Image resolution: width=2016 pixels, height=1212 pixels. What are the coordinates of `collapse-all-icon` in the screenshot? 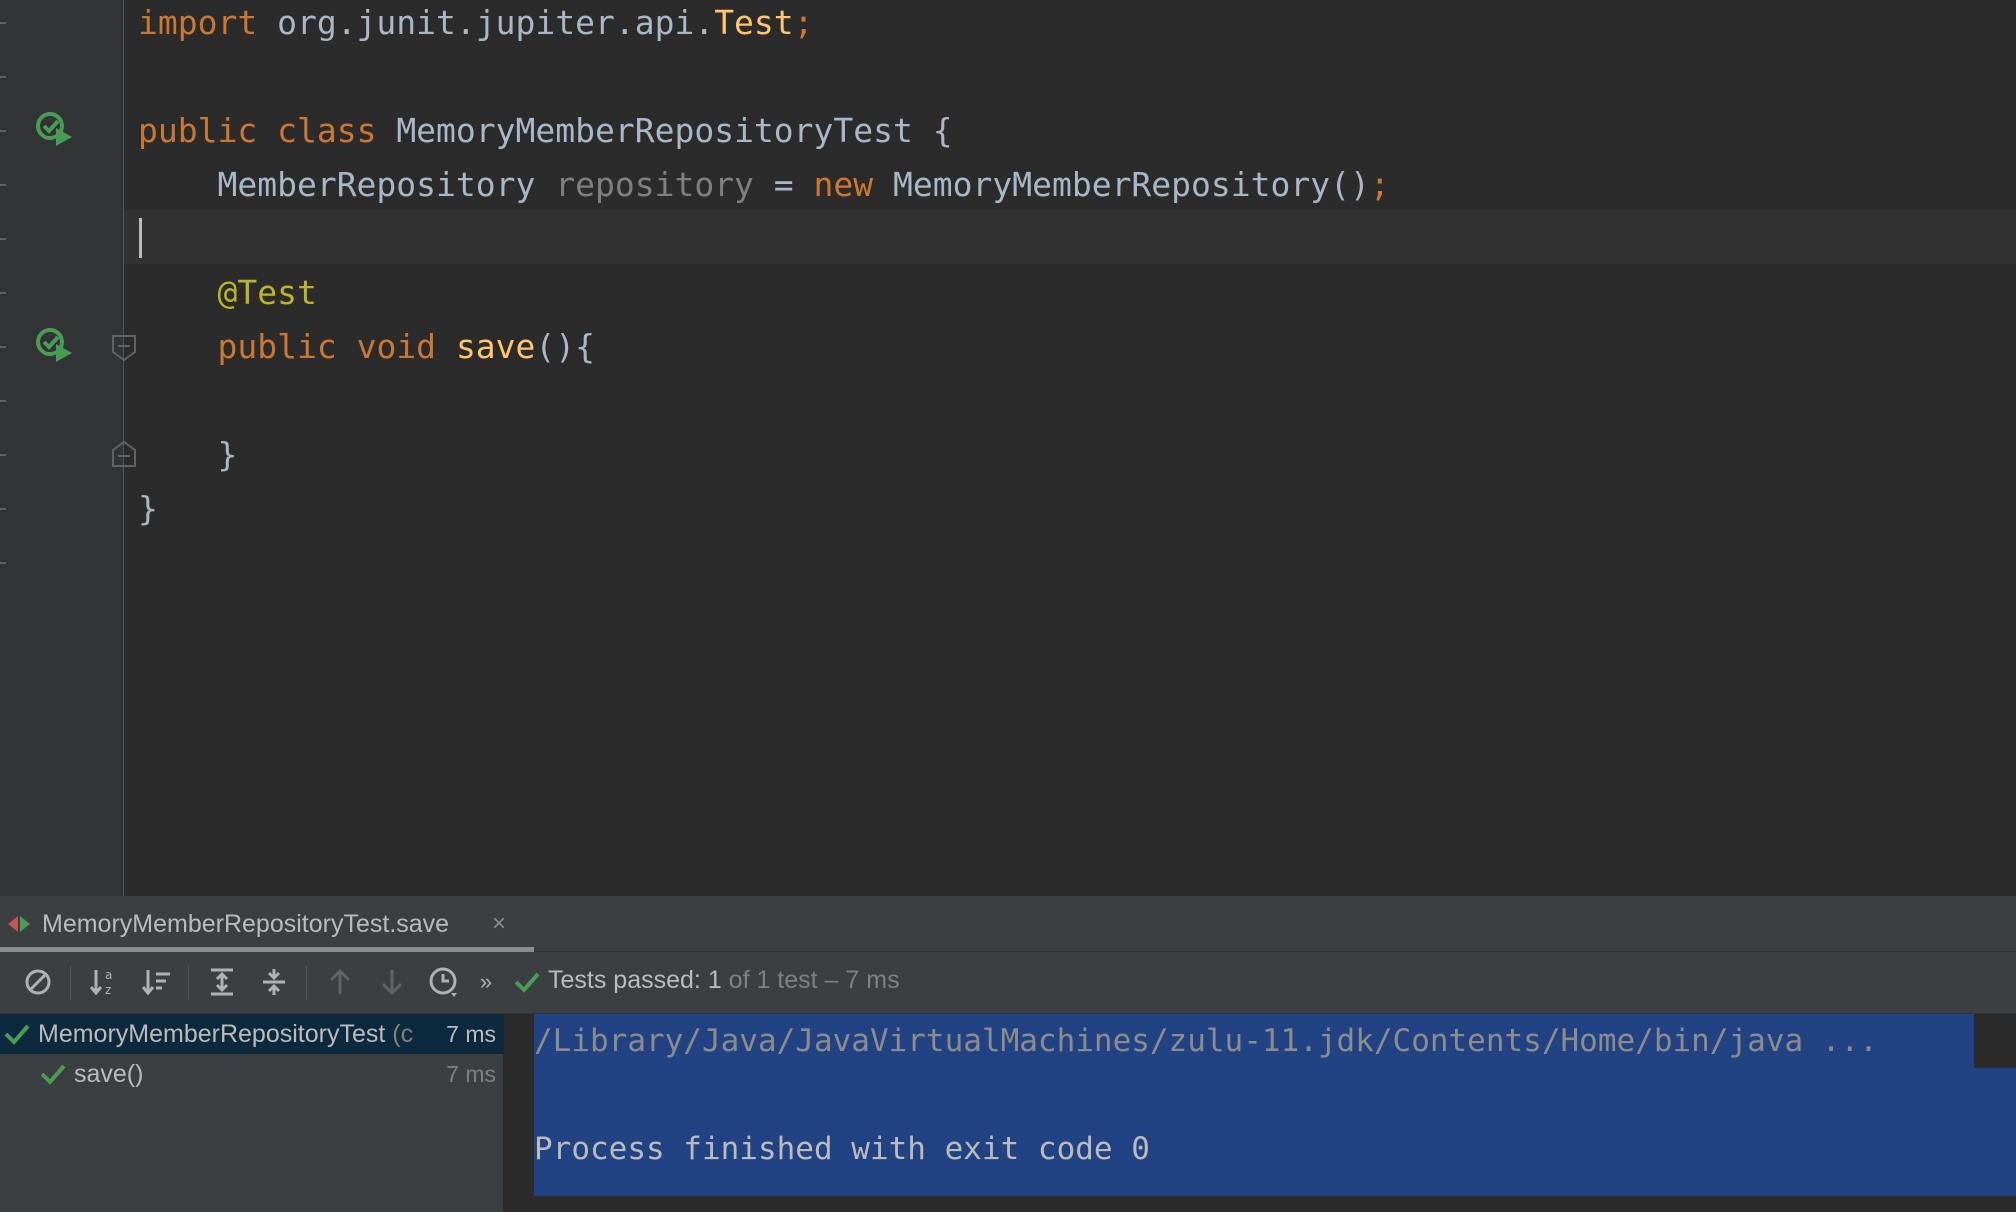 It's located at (274, 982).